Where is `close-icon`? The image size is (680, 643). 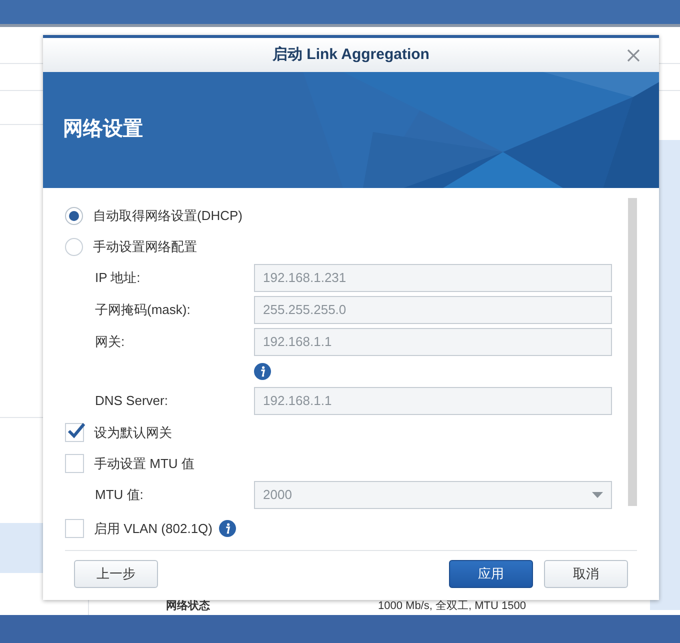
close-icon is located at coordinates (633, 55).